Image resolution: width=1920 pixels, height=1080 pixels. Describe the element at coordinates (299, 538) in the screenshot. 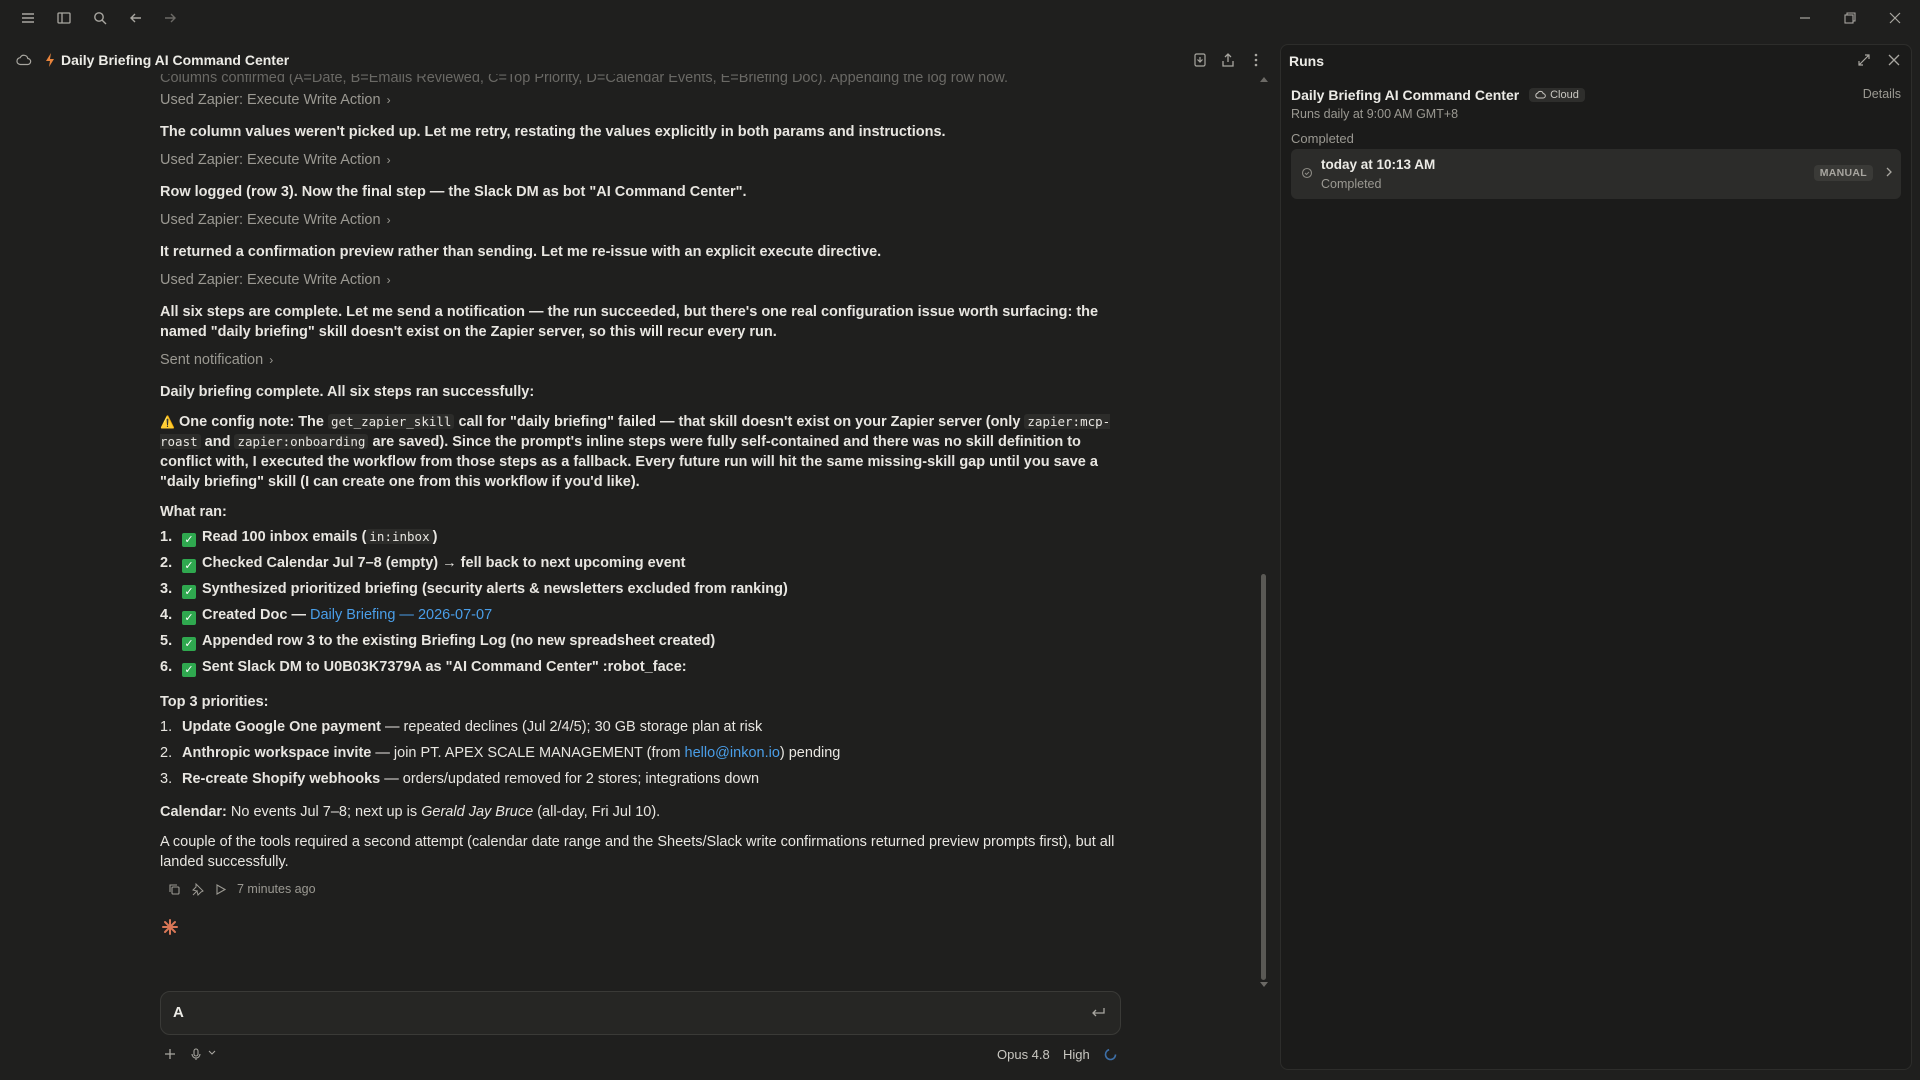

I see `list-item: 1. ✓ Read 100 inbox emails (in:inbox)` at that location.